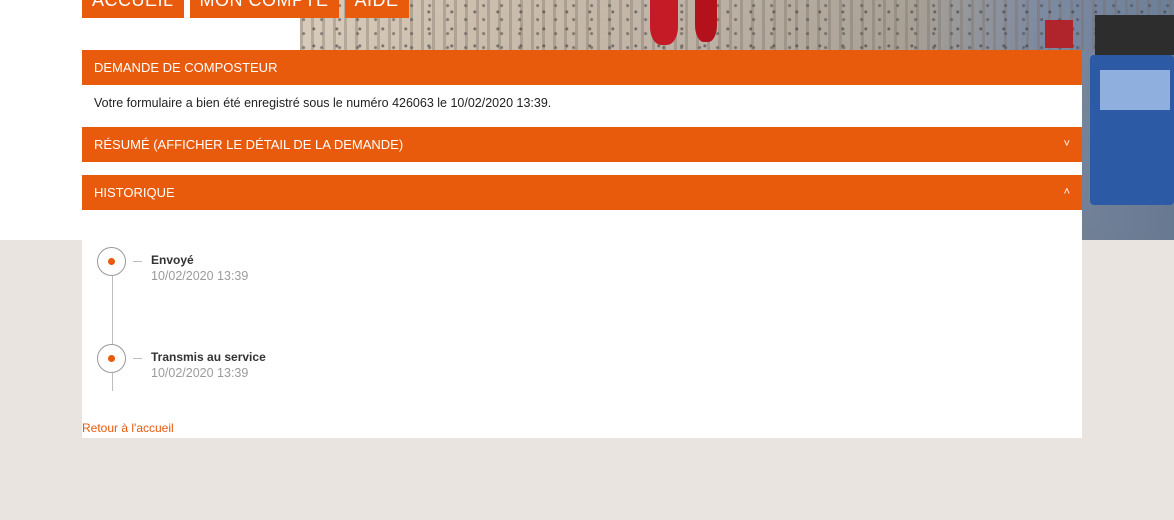 This screenshot has height=520, width=1174. What do you see at coordinates (172, 260) in the screenshot?
I see `event-label: Envoyé` at bounding box center [172, 260].